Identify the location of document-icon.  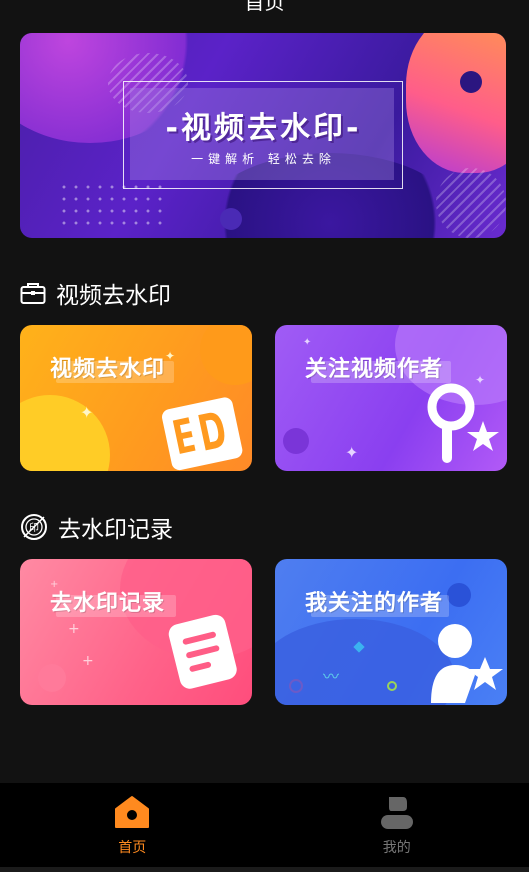
(202, 655).